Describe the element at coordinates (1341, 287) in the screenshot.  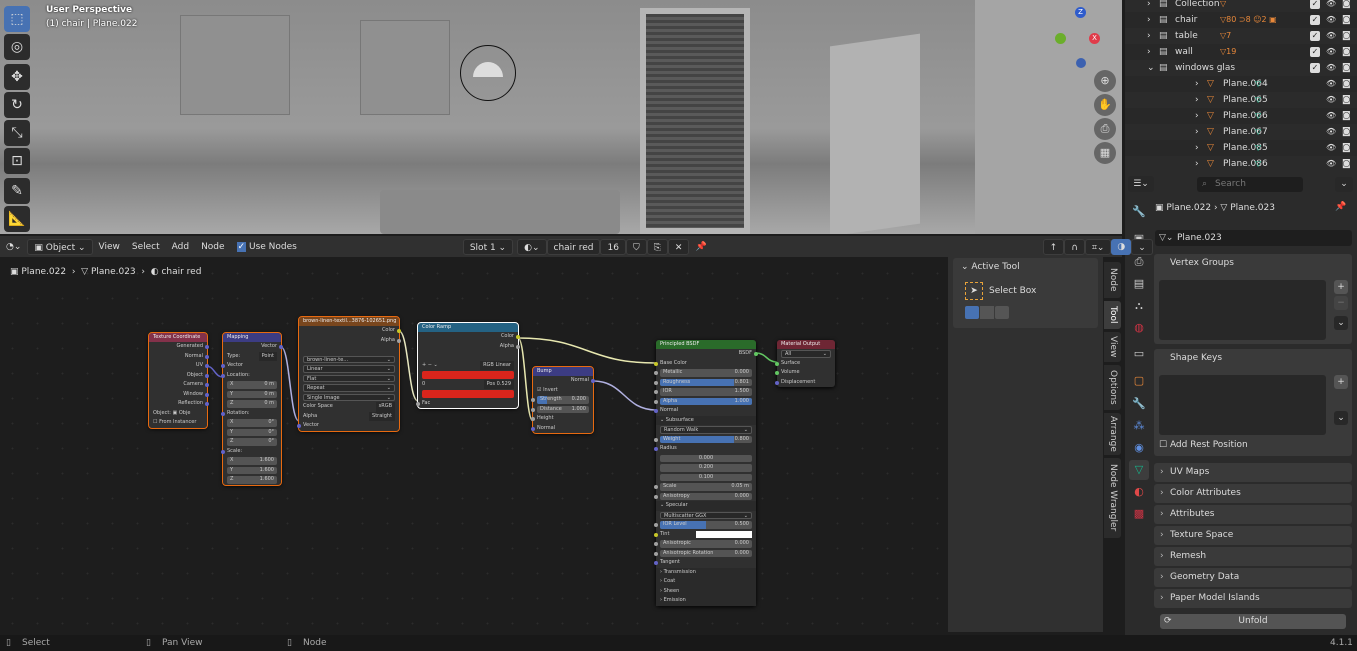
I see `add-vertex-group-button: +` at that location.